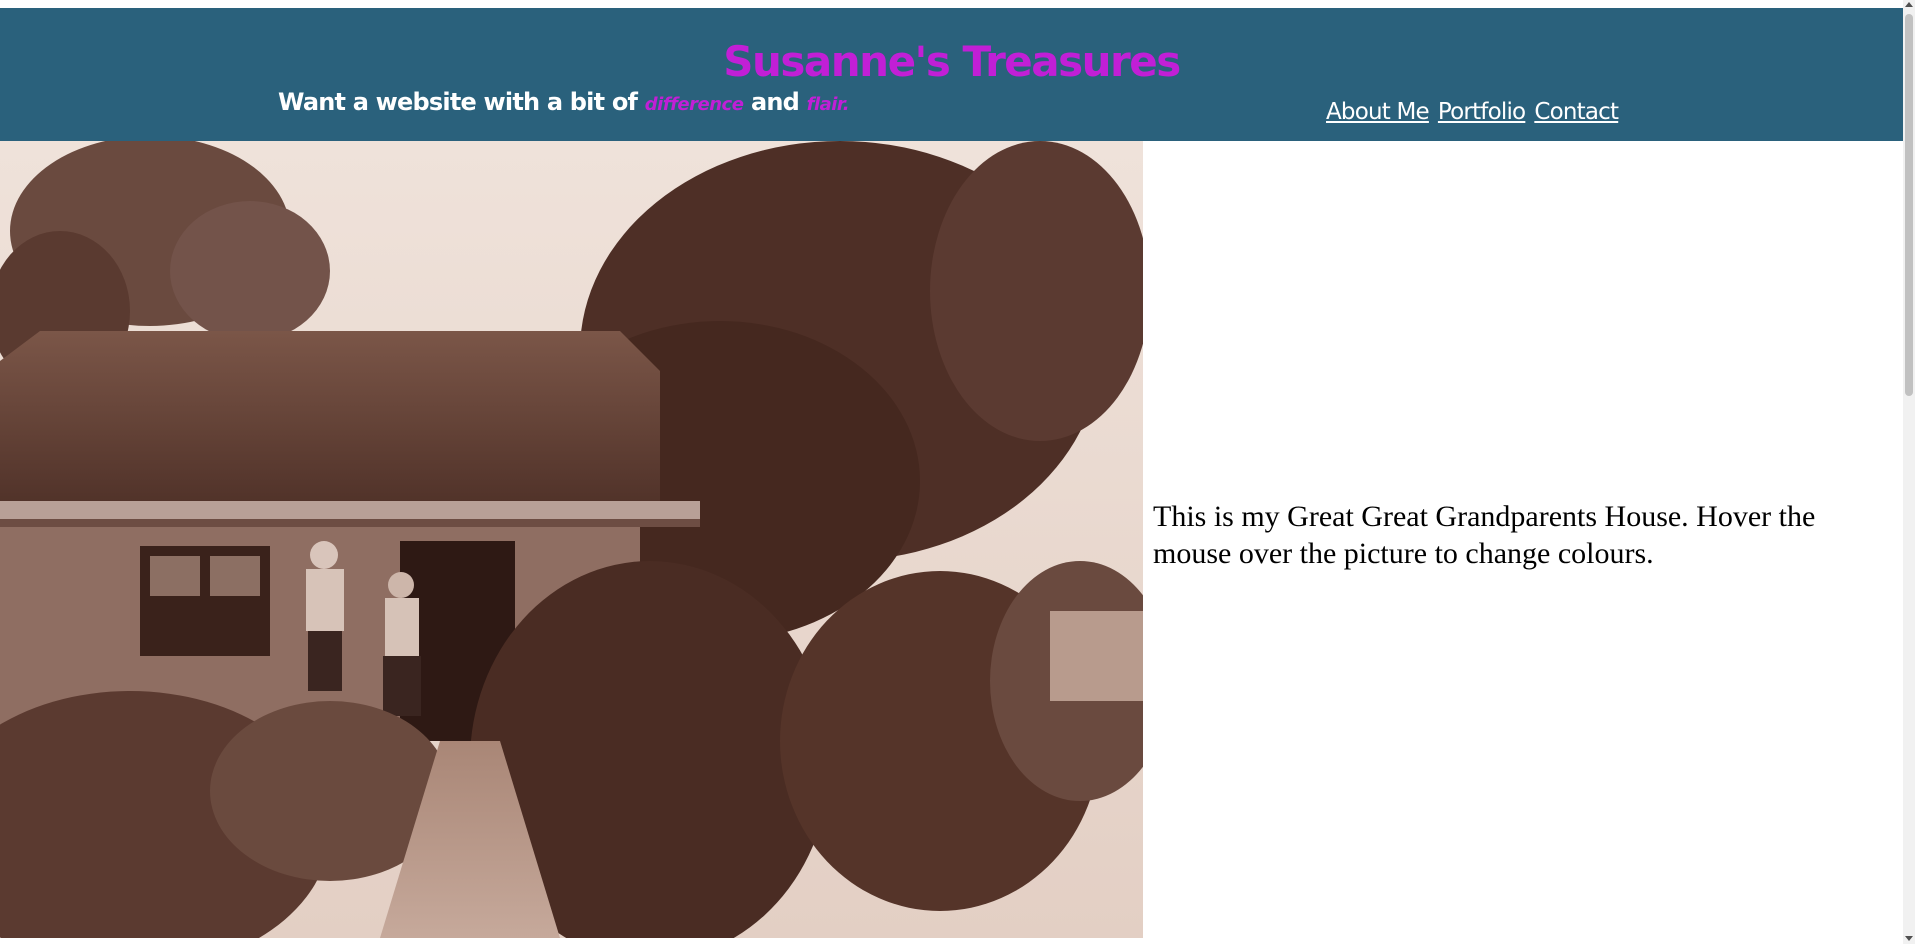  What do you see at coordinates (1378, 112) in the screenshot?
I see `nav-link-about-me: About Me` at bounding box center [1378, 112].